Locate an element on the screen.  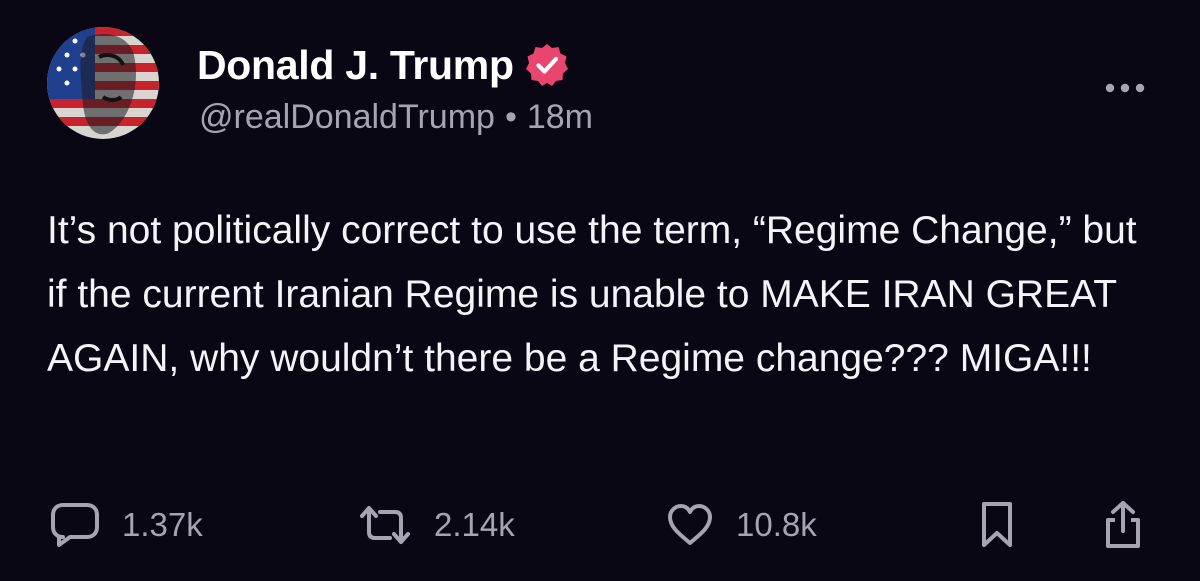
avatar is located at coordinates (103, 83).